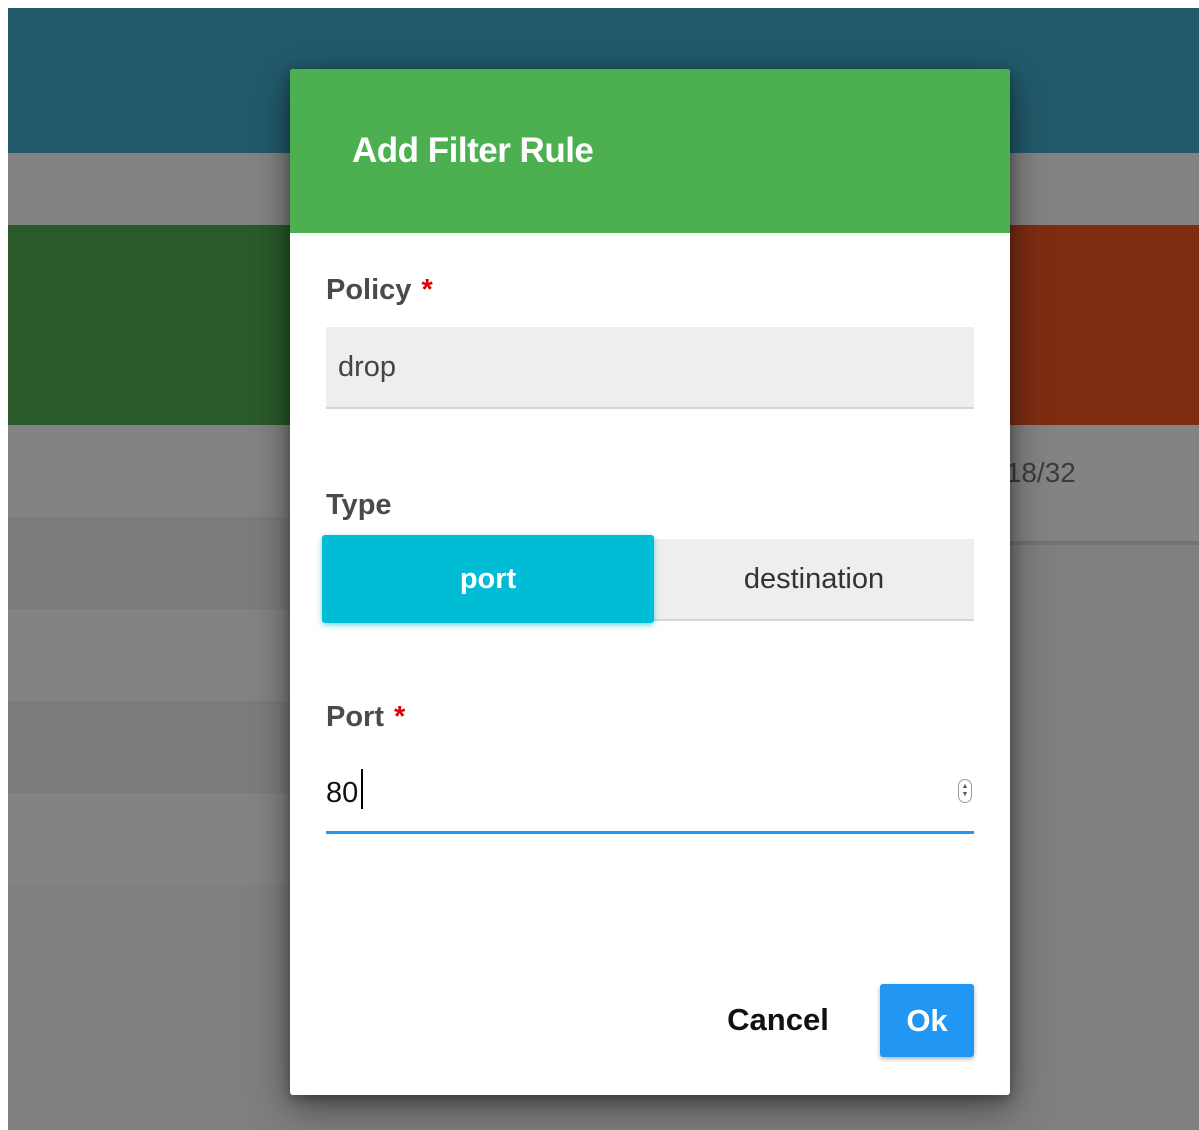 This screenshot has height=1130, width=1199. Describe the element at coordinates (355, 717) in the screenshot. I see `port-label-text: Port` at that location.